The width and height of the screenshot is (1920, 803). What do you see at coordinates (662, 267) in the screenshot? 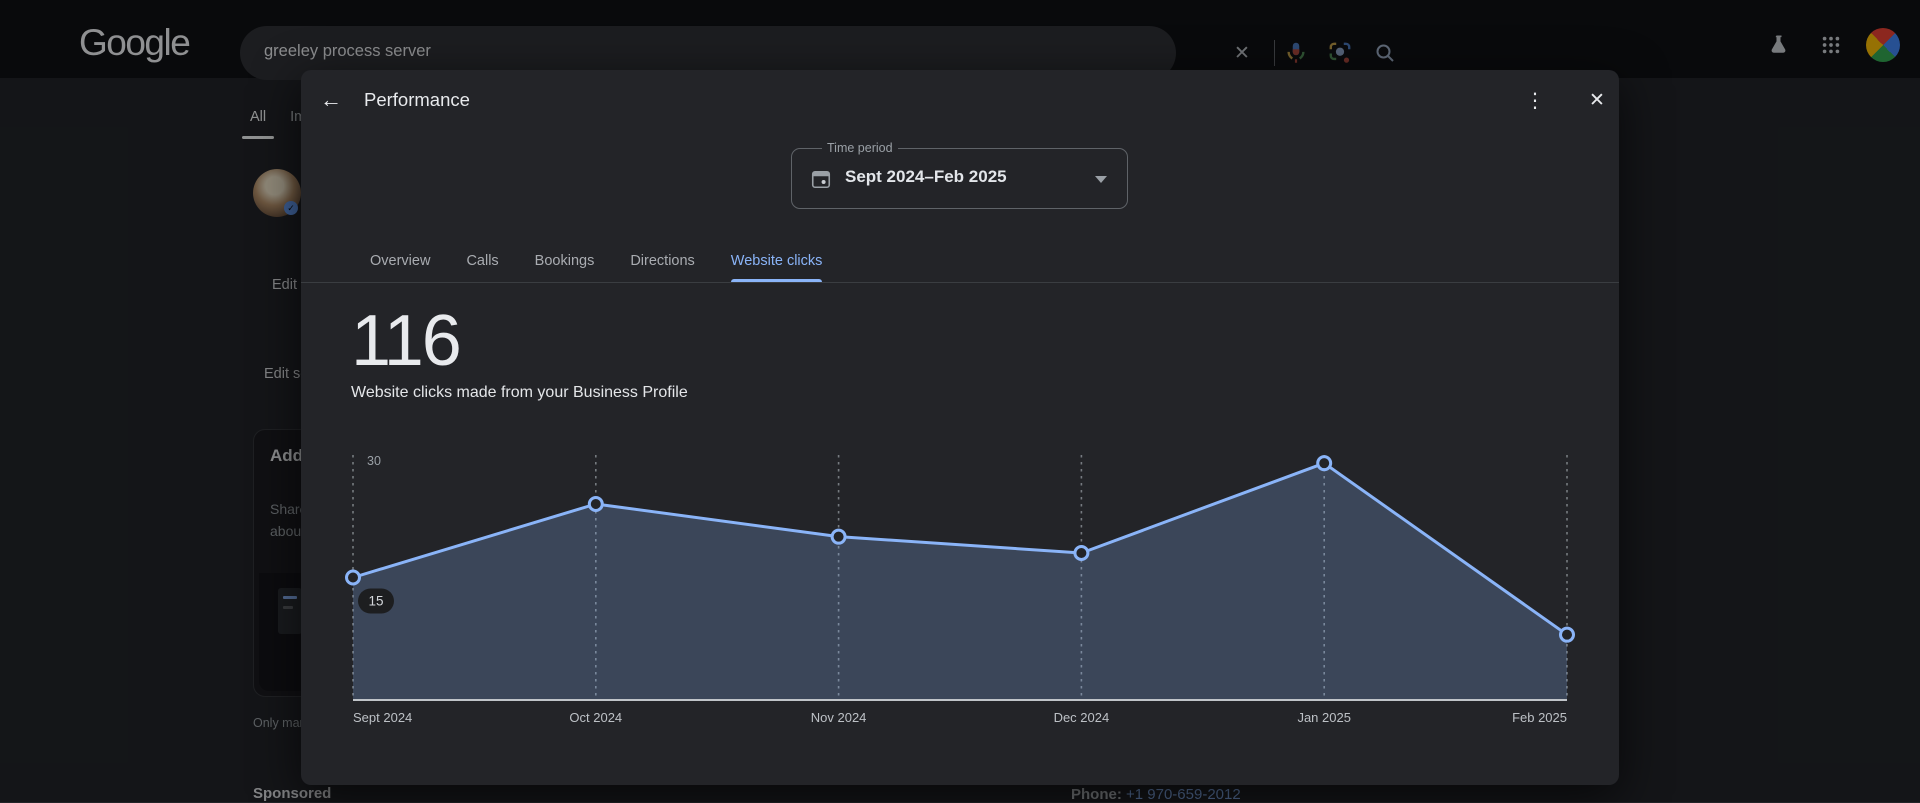
I see `tab-directions: Directions` at bounding box center [662, 267].